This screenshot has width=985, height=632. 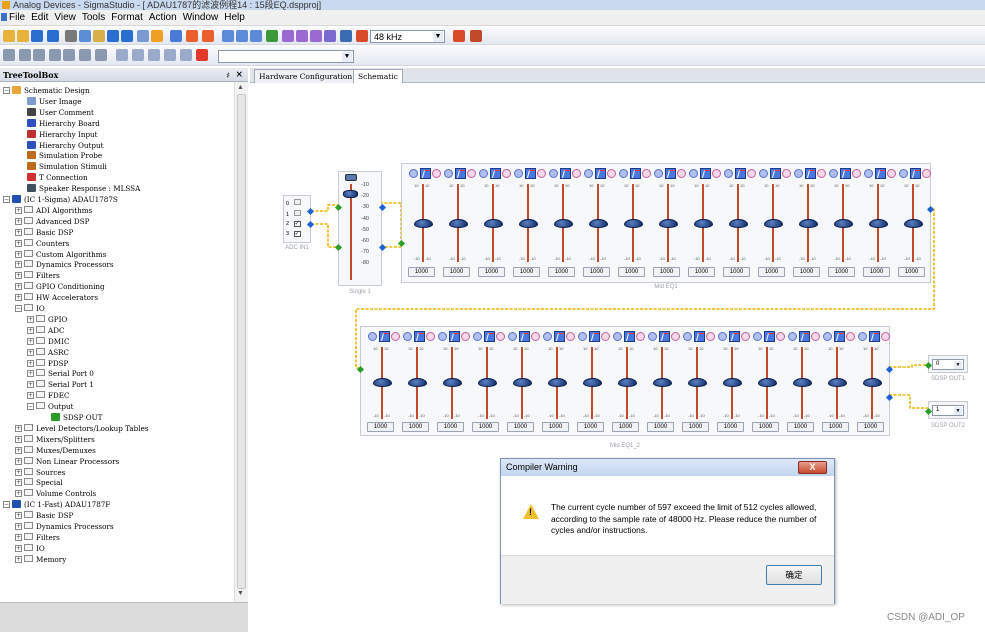 I want to click on scroll-down-icon: ▼, so click(x=240, y=593).